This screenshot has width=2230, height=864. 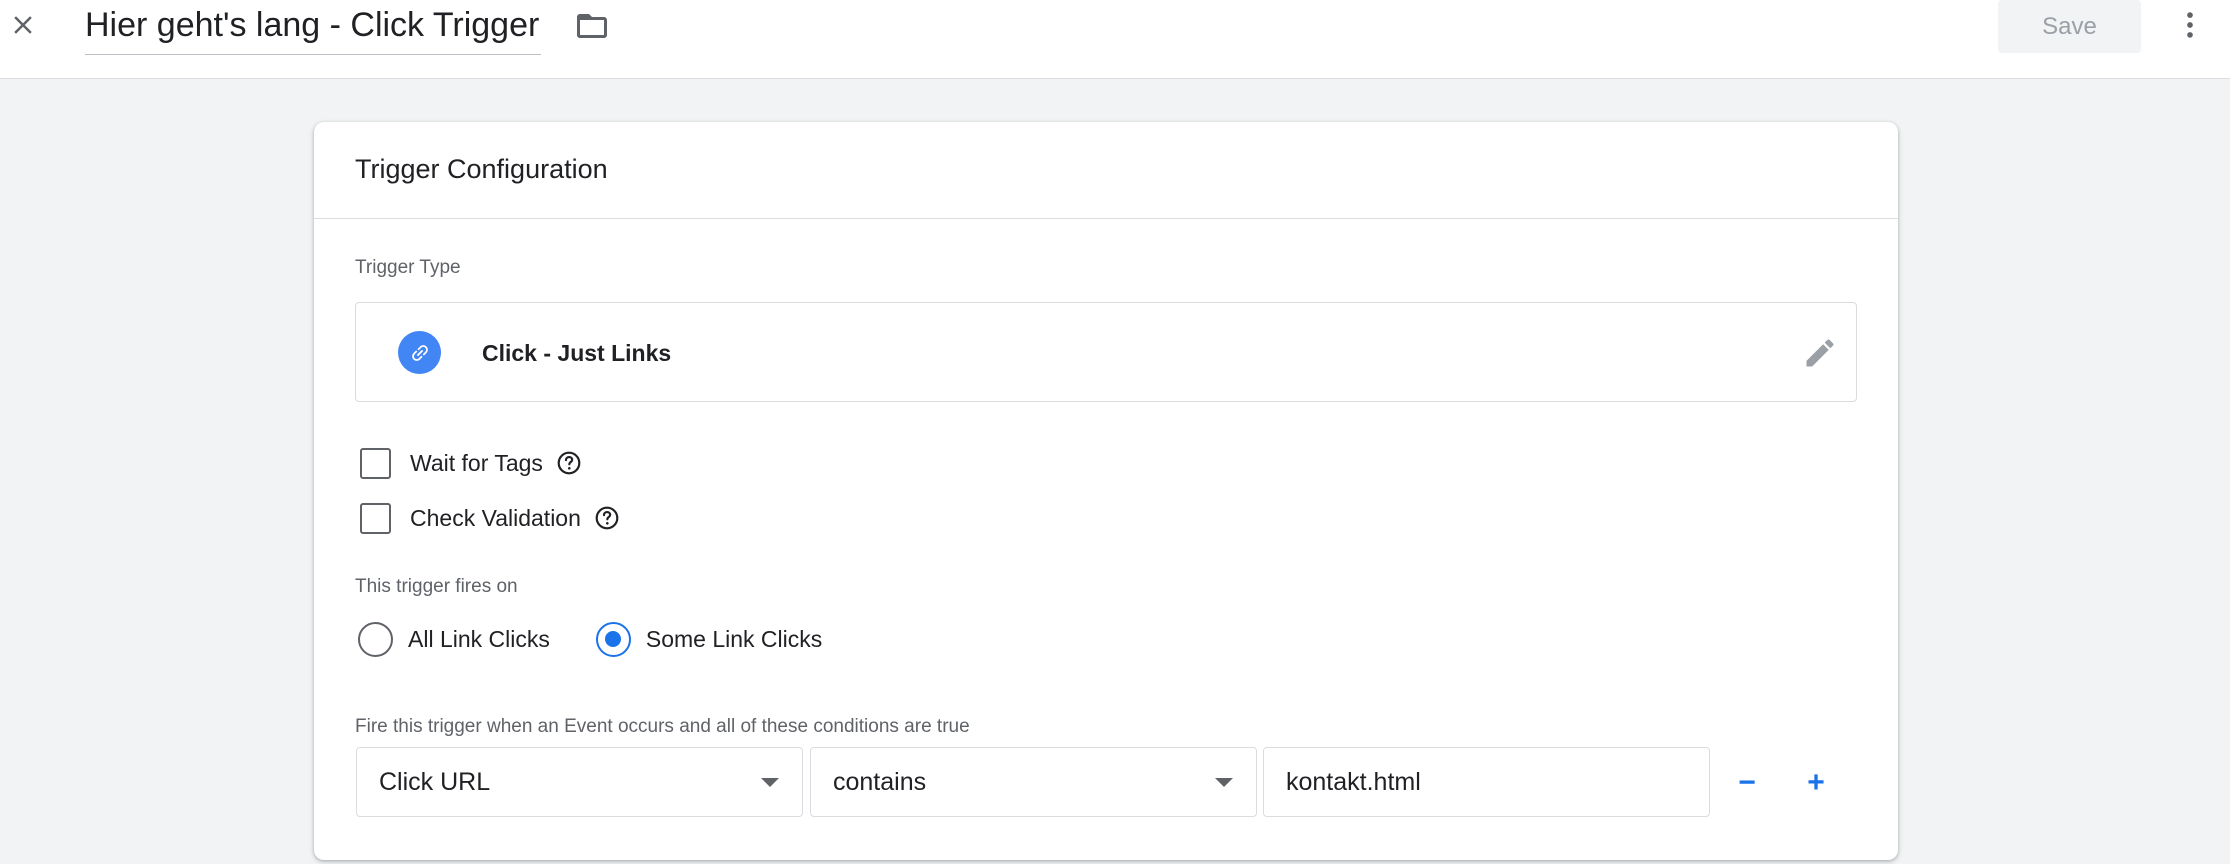 I want to click on pencil-icon, so click(x=1820, y=353).